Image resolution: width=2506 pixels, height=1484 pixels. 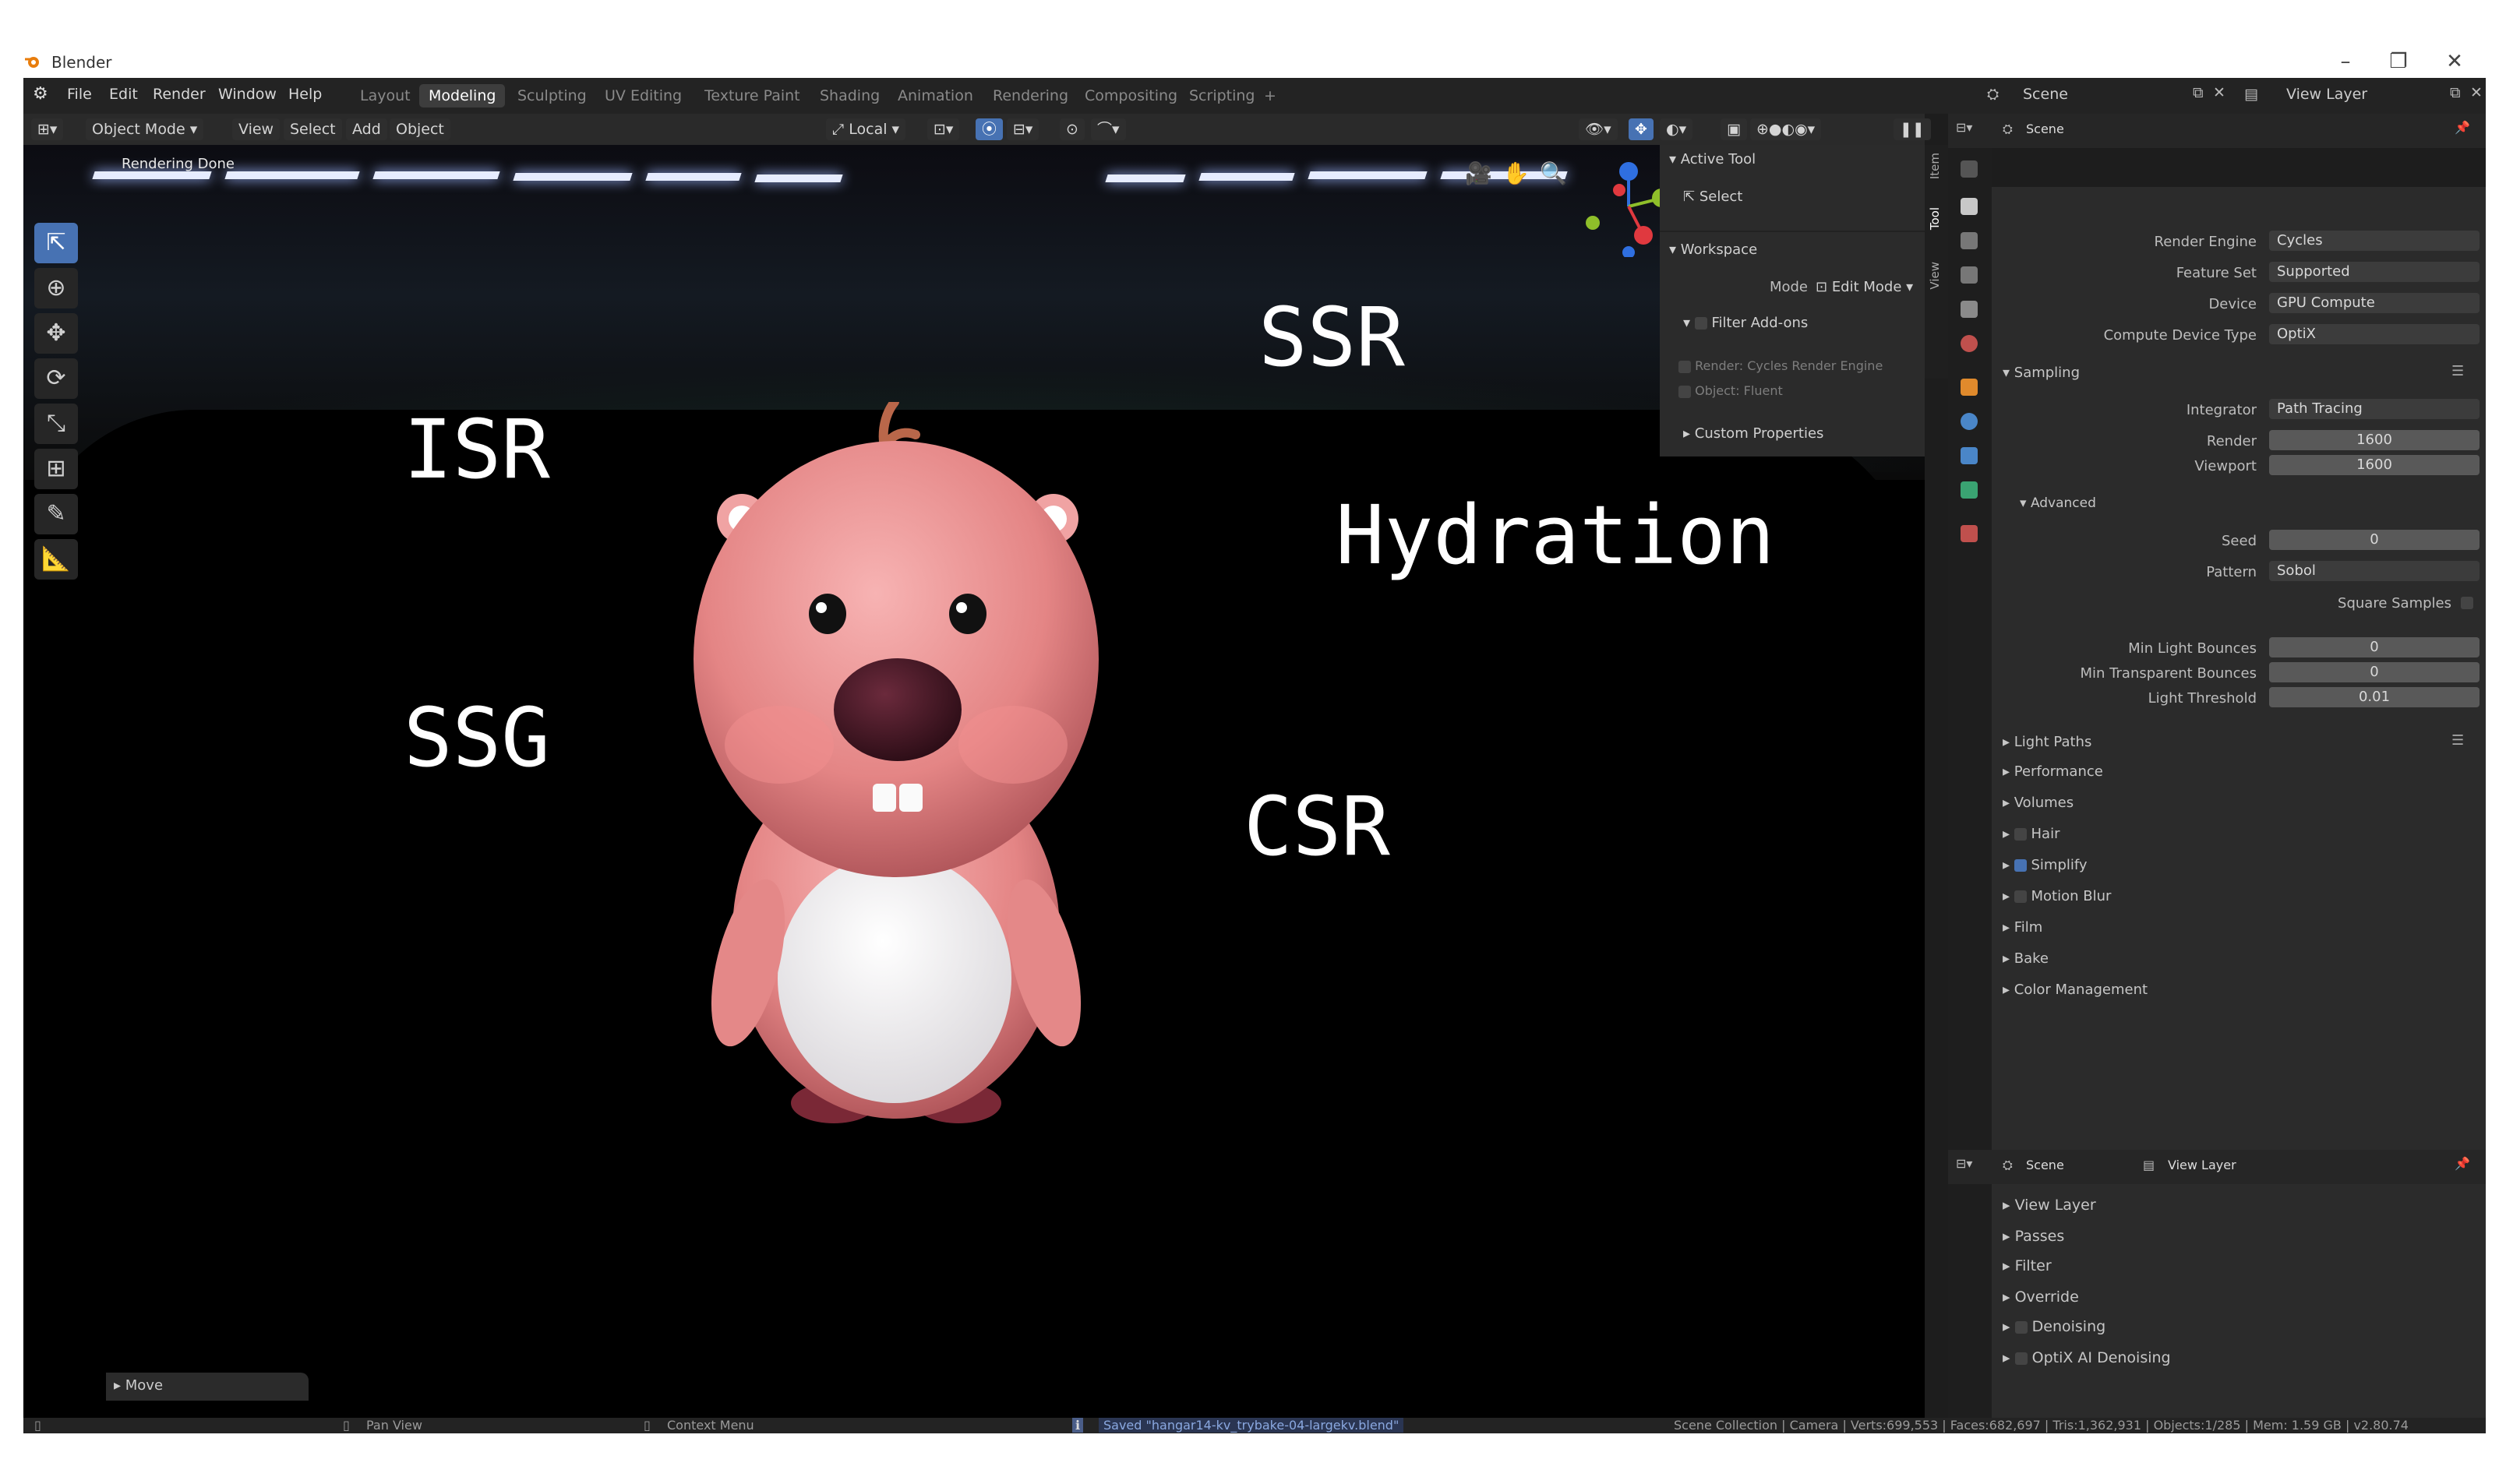 What do you see at coordinates (2054, 1326) in the screenshot?
I see `denoising-section: ▸ Denoising` at bounding box center [2054, 1326].